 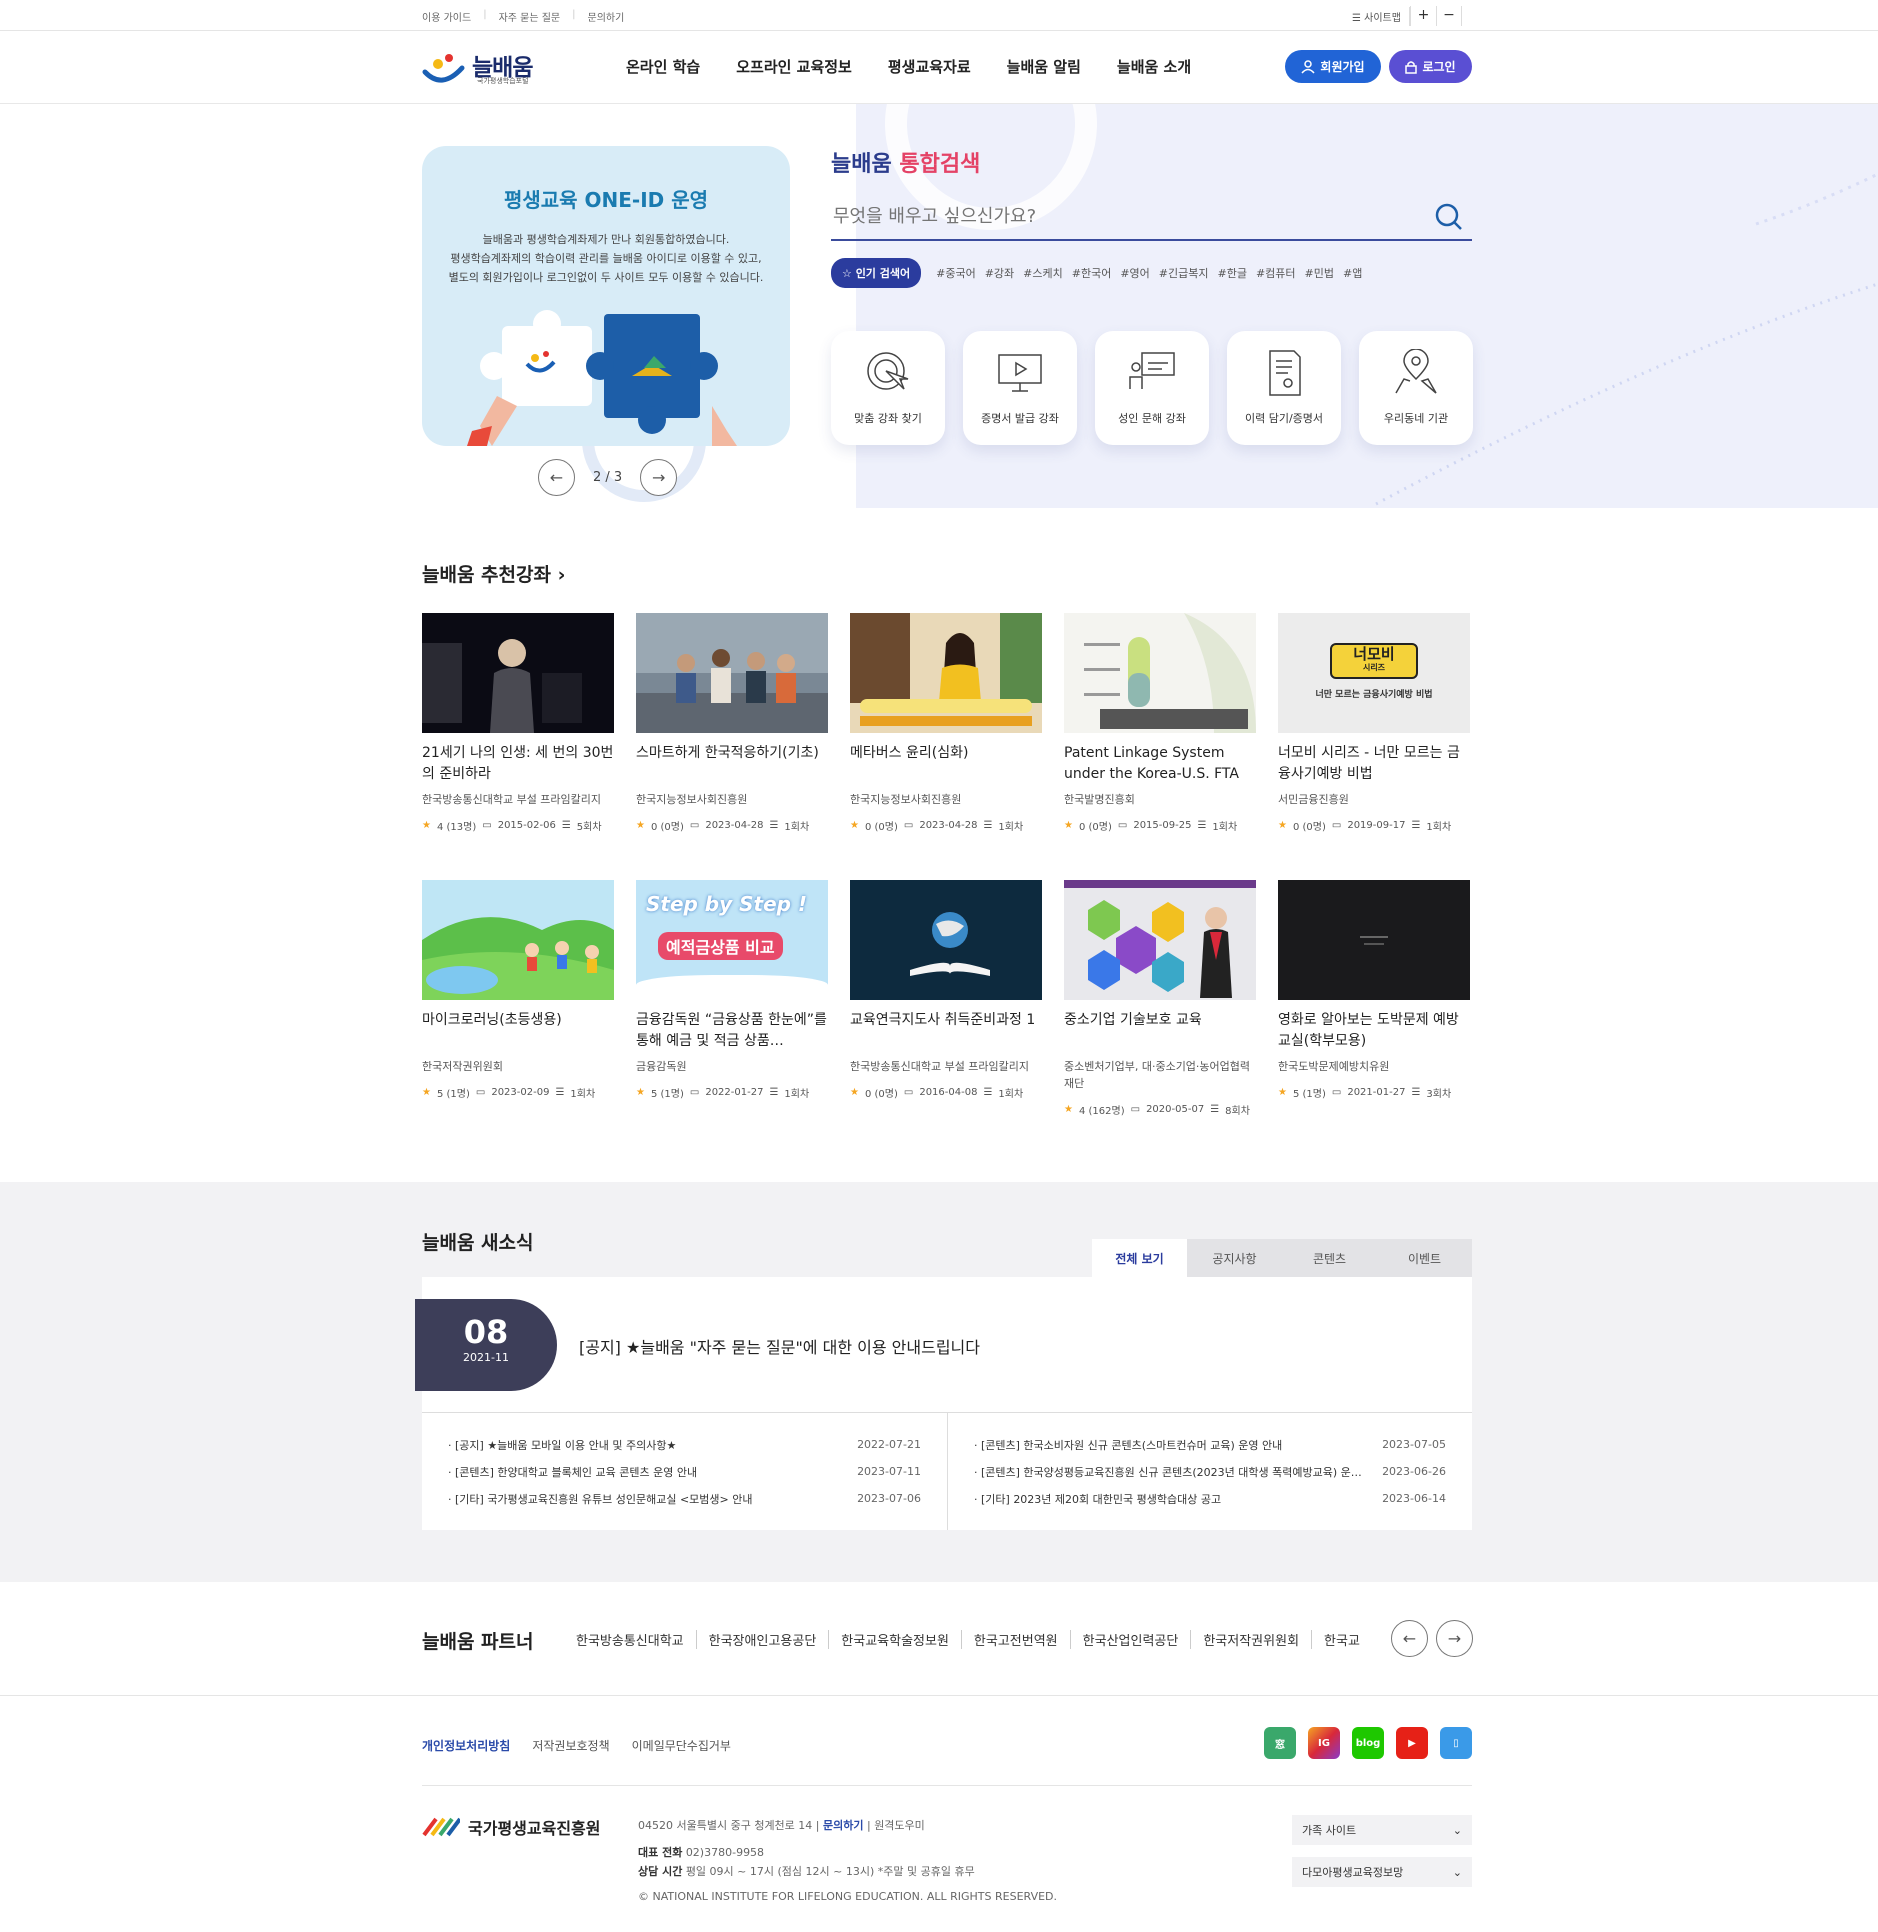 What do you see at coordinates (1139, 1258) in the screenshot?
I see `tab-all: 전체 보기` at bounding box center [1139, 1258].